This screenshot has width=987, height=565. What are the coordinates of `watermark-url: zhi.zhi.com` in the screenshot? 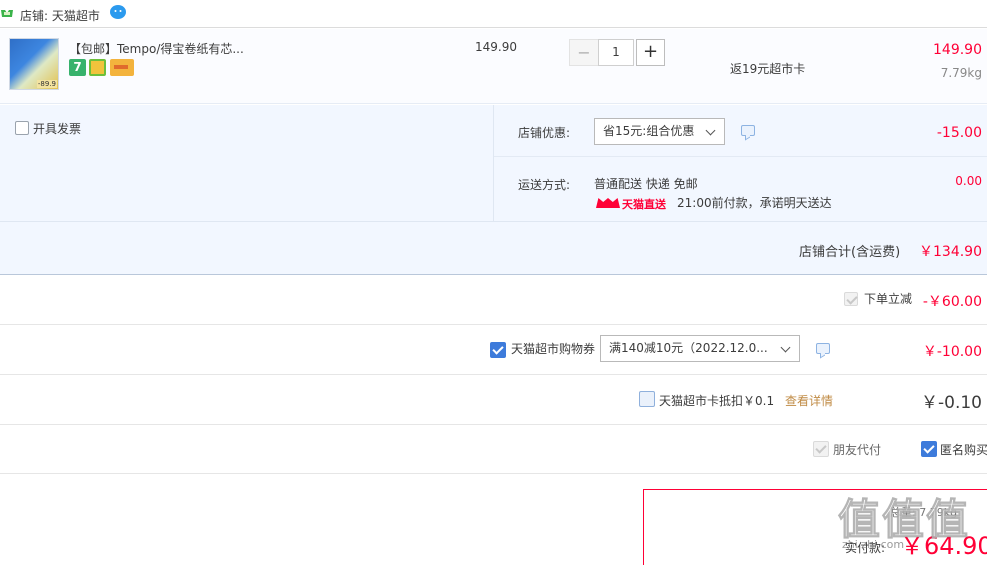 It's located at (873, 544).